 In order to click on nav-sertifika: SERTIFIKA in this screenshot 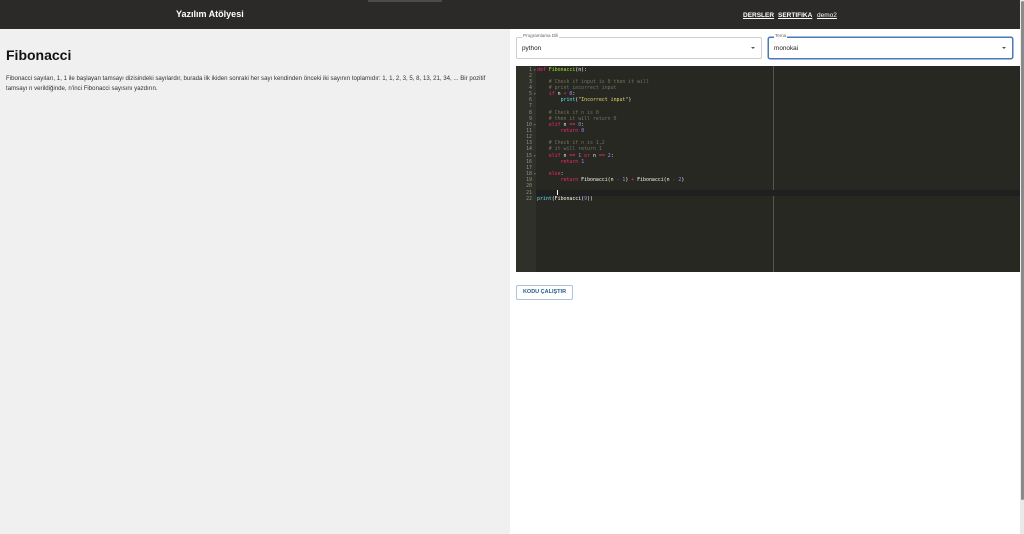, I will do `click(795, 15)`.